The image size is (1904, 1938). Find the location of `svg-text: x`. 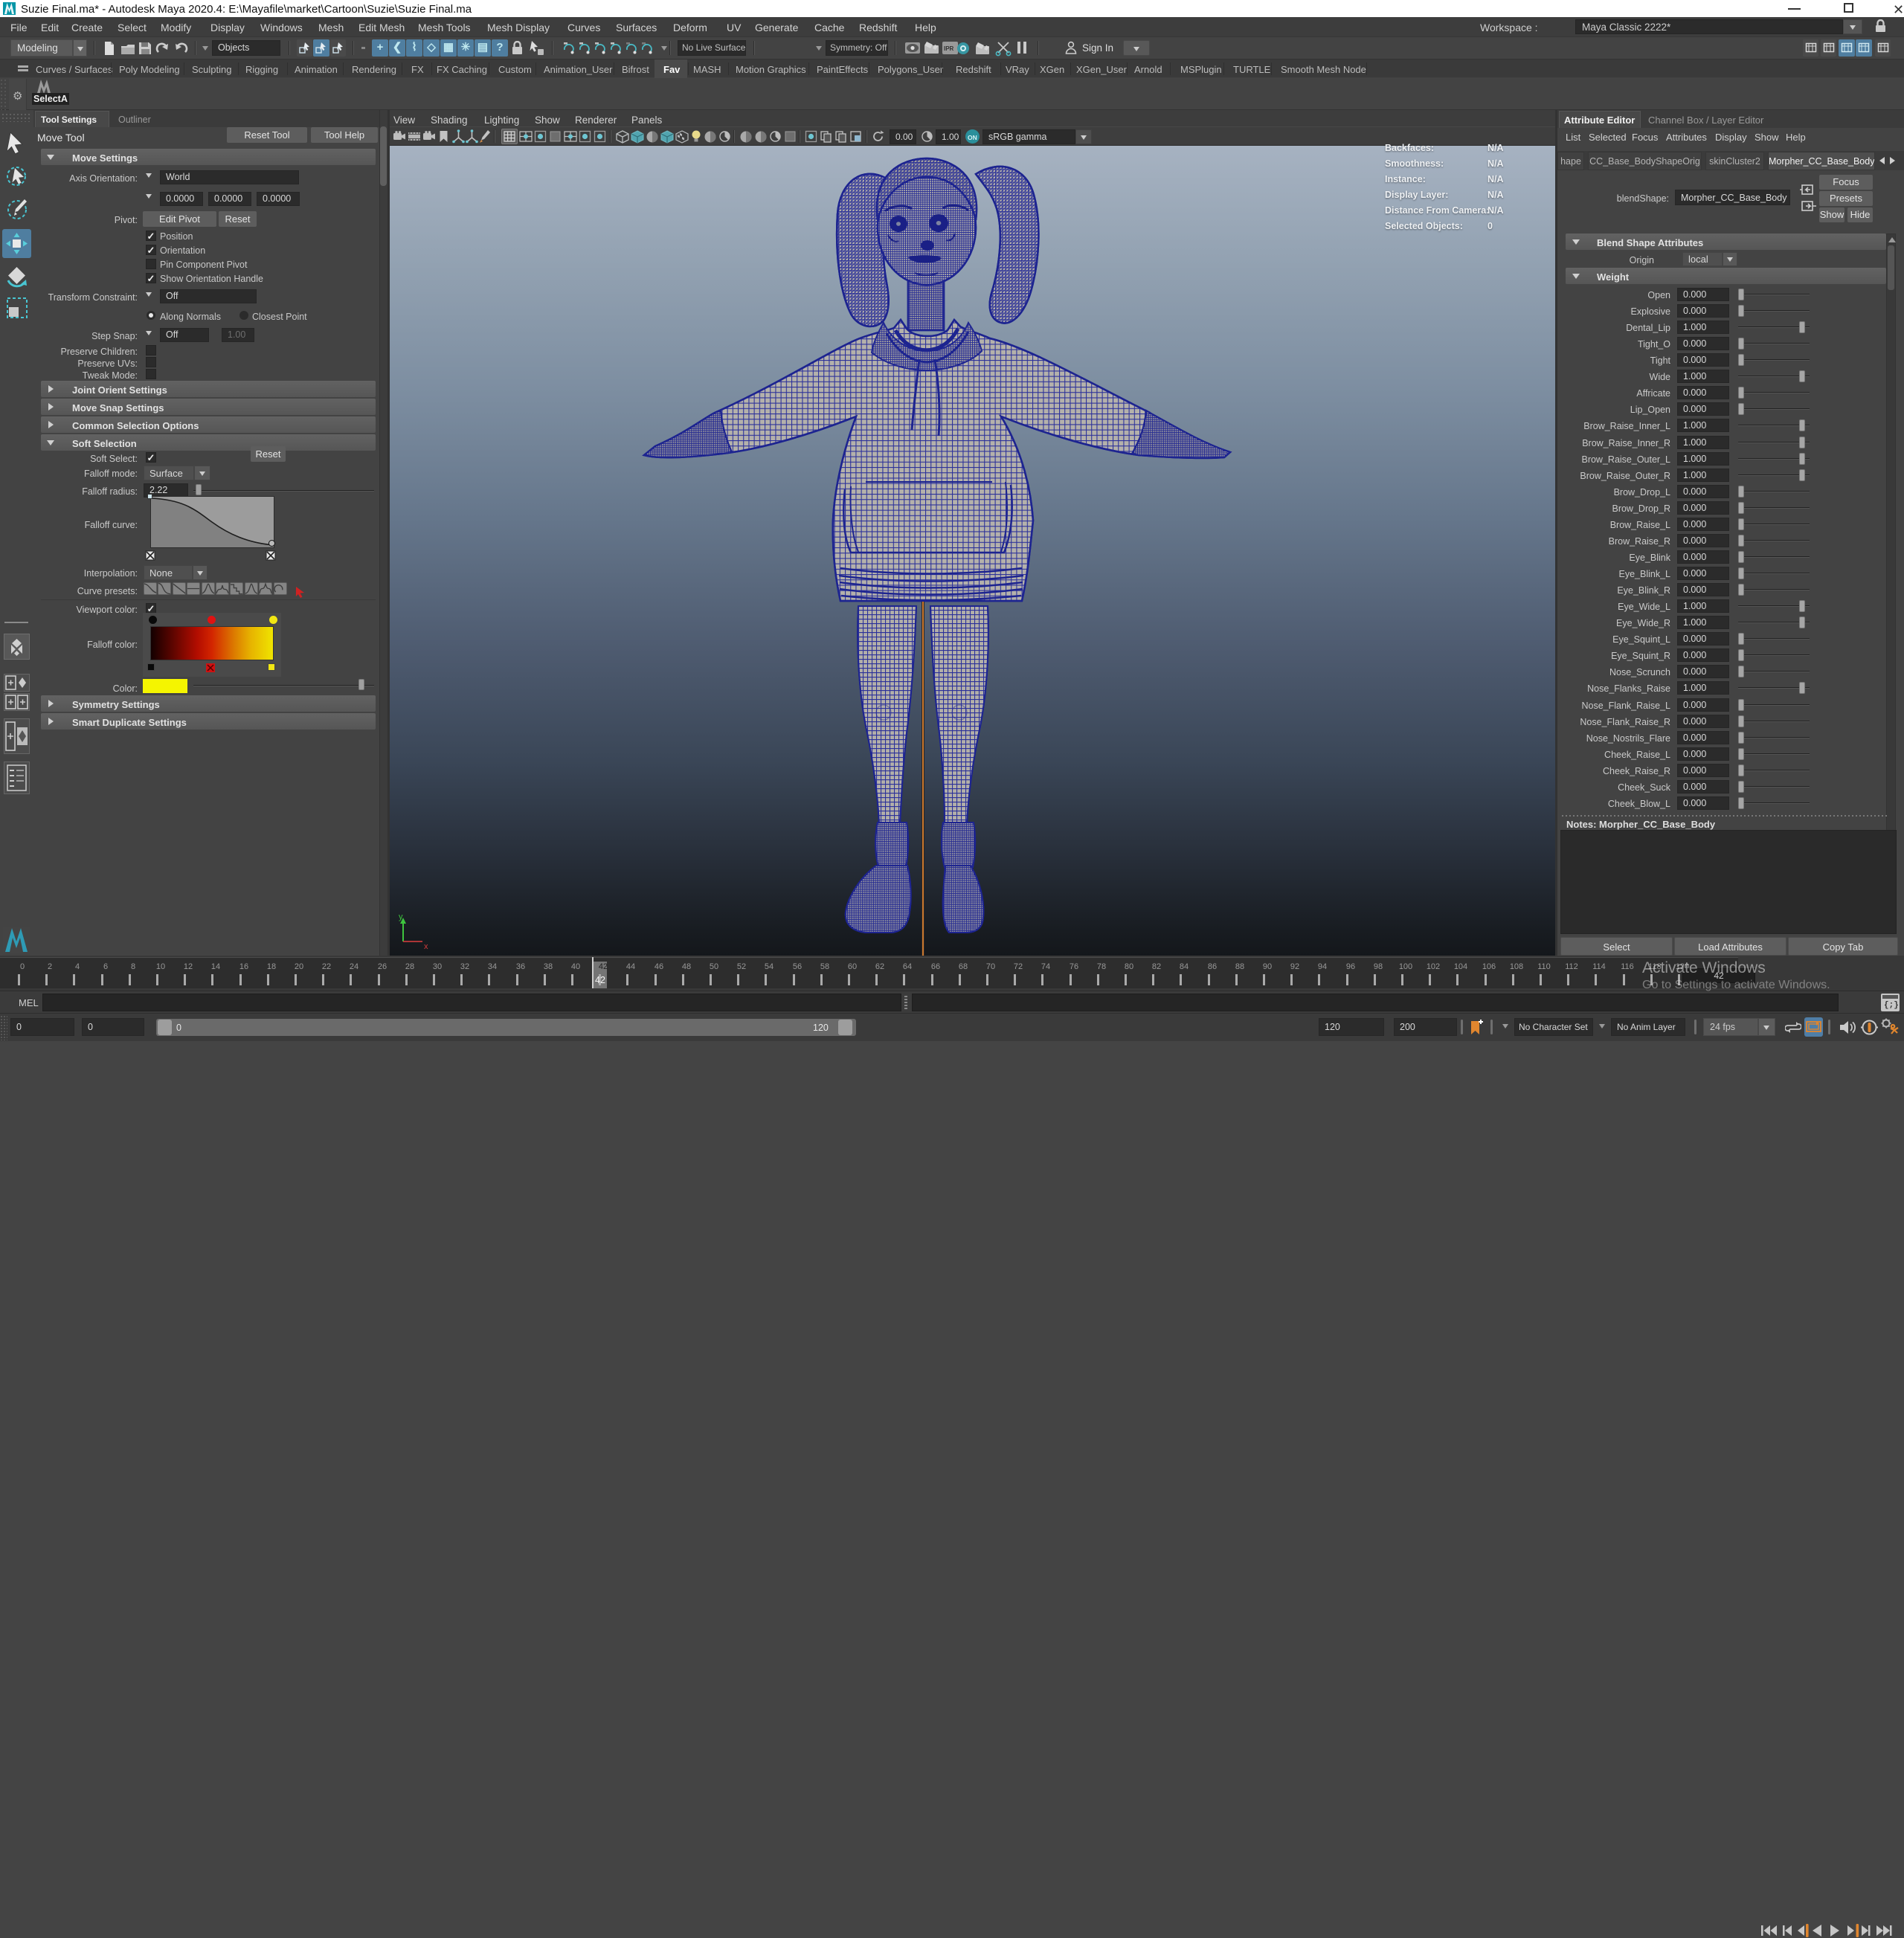

svg-text: x is located at coordinates (426, 946).